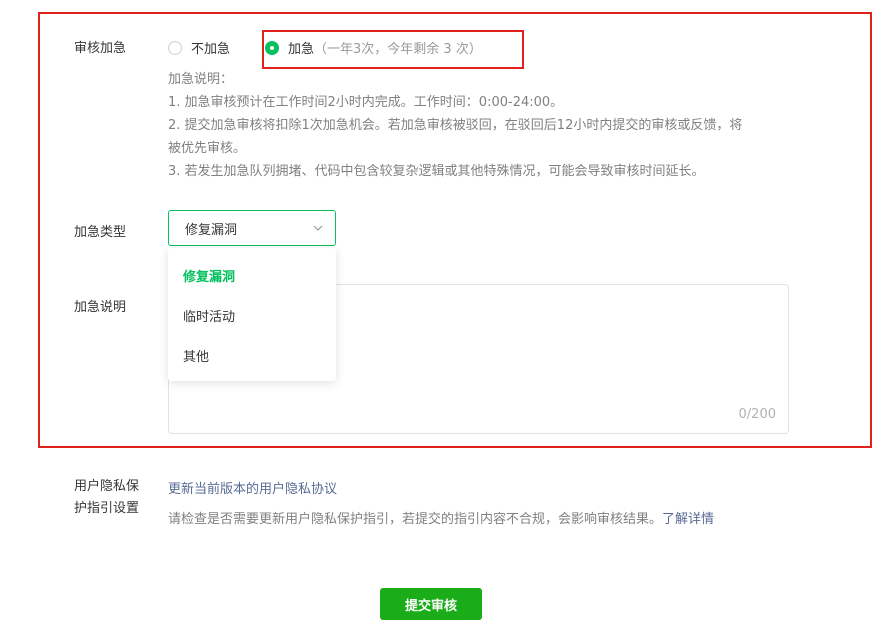 The image size is (889, 628). What do you see at coordinates (211, 230) in the screenshot?
I see `type-select-value: 修复漏洞` at bounding box center [211, 230].